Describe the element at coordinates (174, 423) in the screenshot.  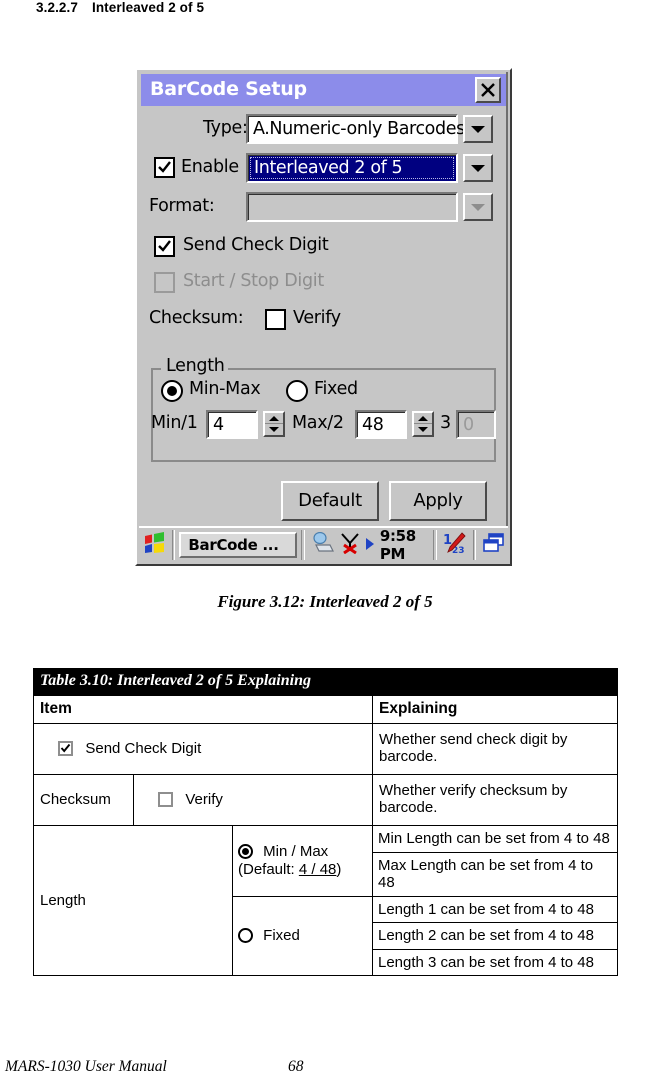
I see `min1-label: Min/1` at that location.